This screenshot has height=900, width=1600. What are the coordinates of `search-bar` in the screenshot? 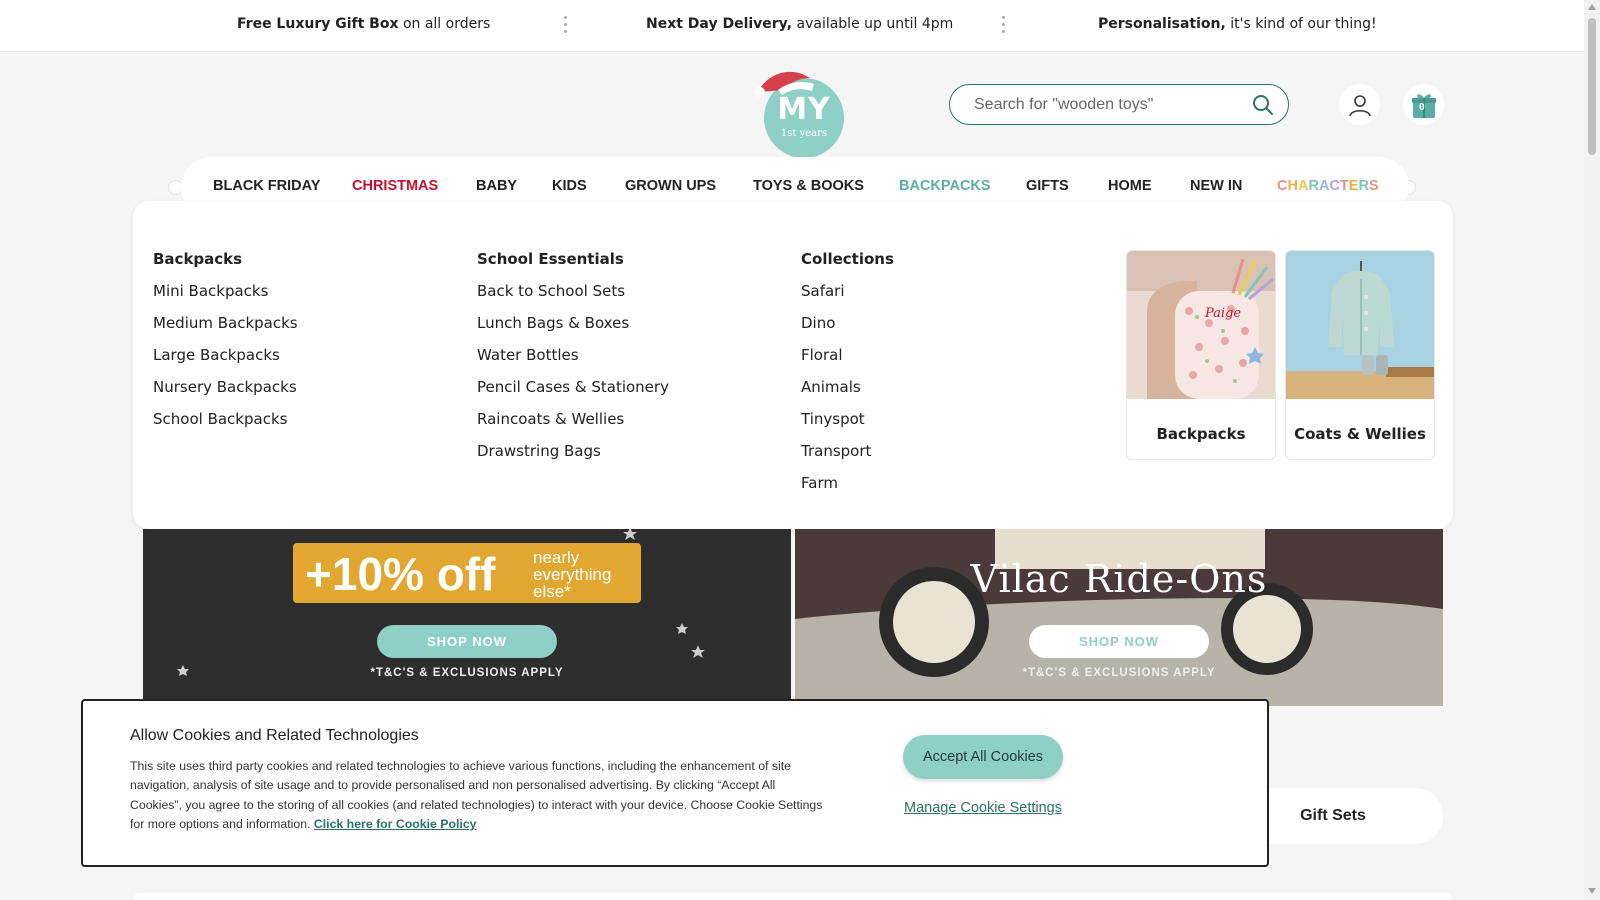 It's located at (1119, 104).